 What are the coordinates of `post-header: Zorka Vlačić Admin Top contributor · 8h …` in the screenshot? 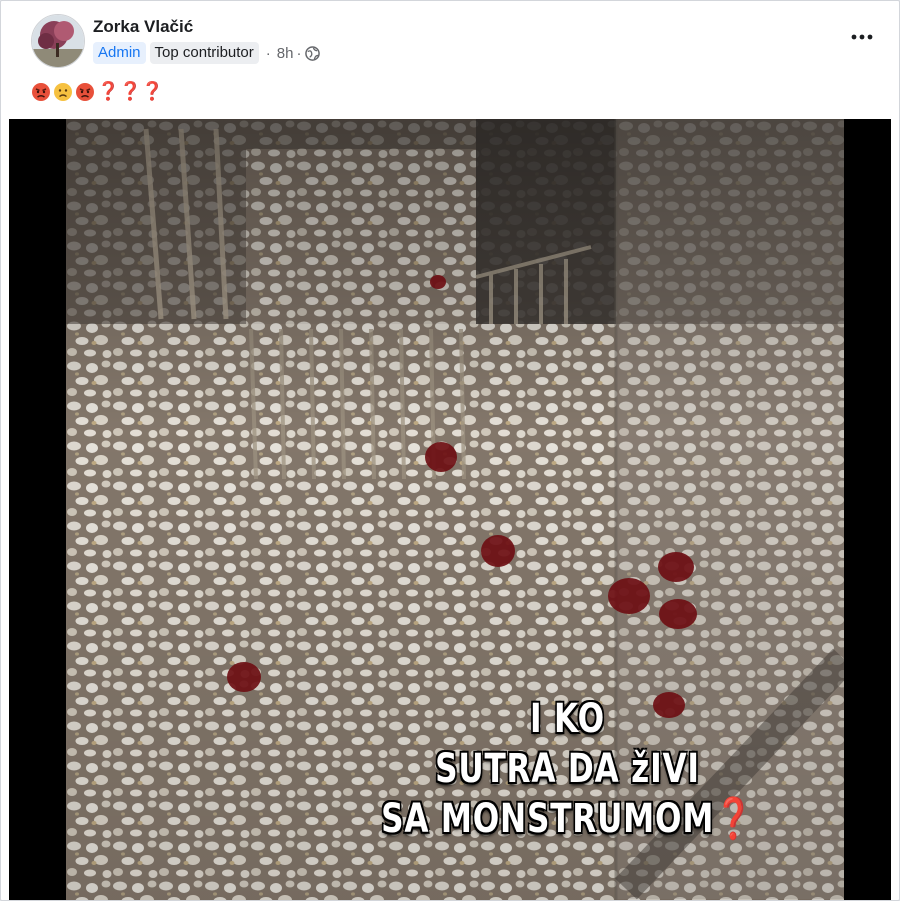 It's located at (450, 58).